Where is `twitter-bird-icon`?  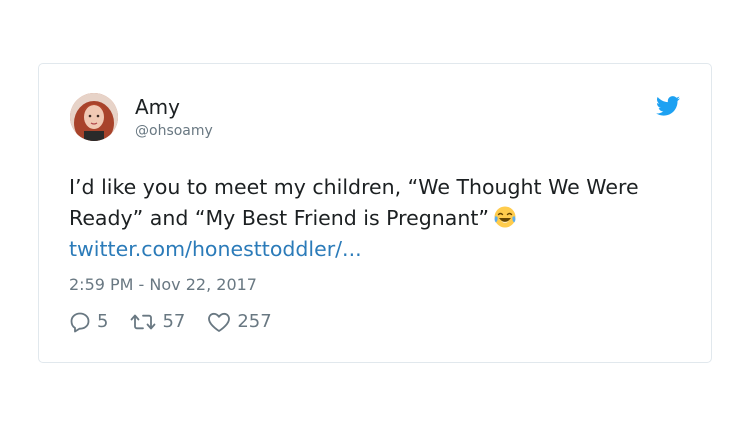 twitter-bird-icon is located at coordinates (668, 106).